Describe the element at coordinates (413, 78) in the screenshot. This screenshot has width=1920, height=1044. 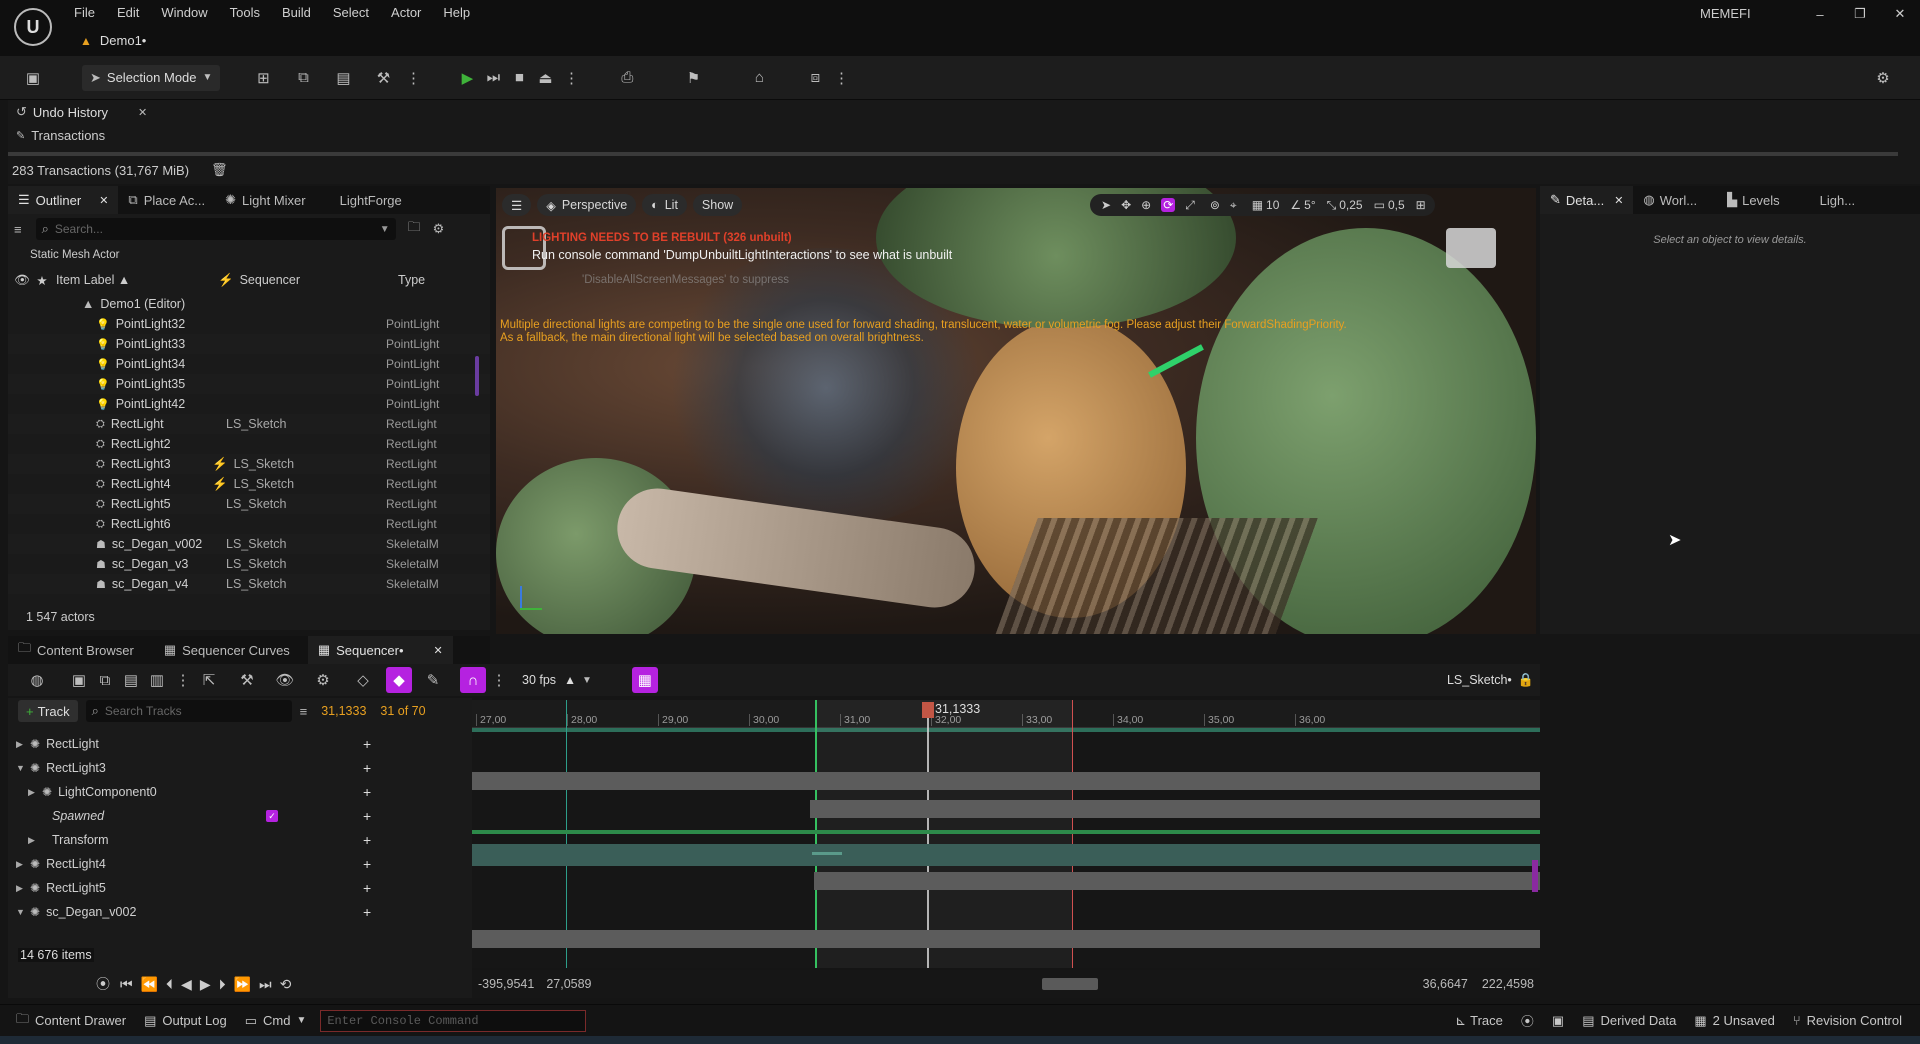
I see `more-options-icon: ⋮` at that location.